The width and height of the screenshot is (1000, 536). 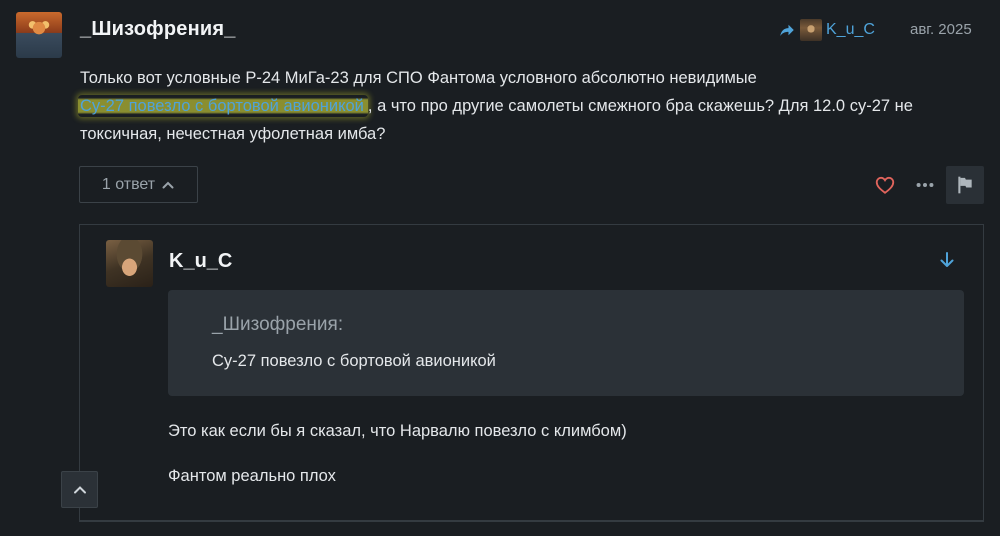 What do you see at coordinates (850, 29) in the screenshot?
I see `reply-to-username: K_u_C` at bounding box center [850, 29].